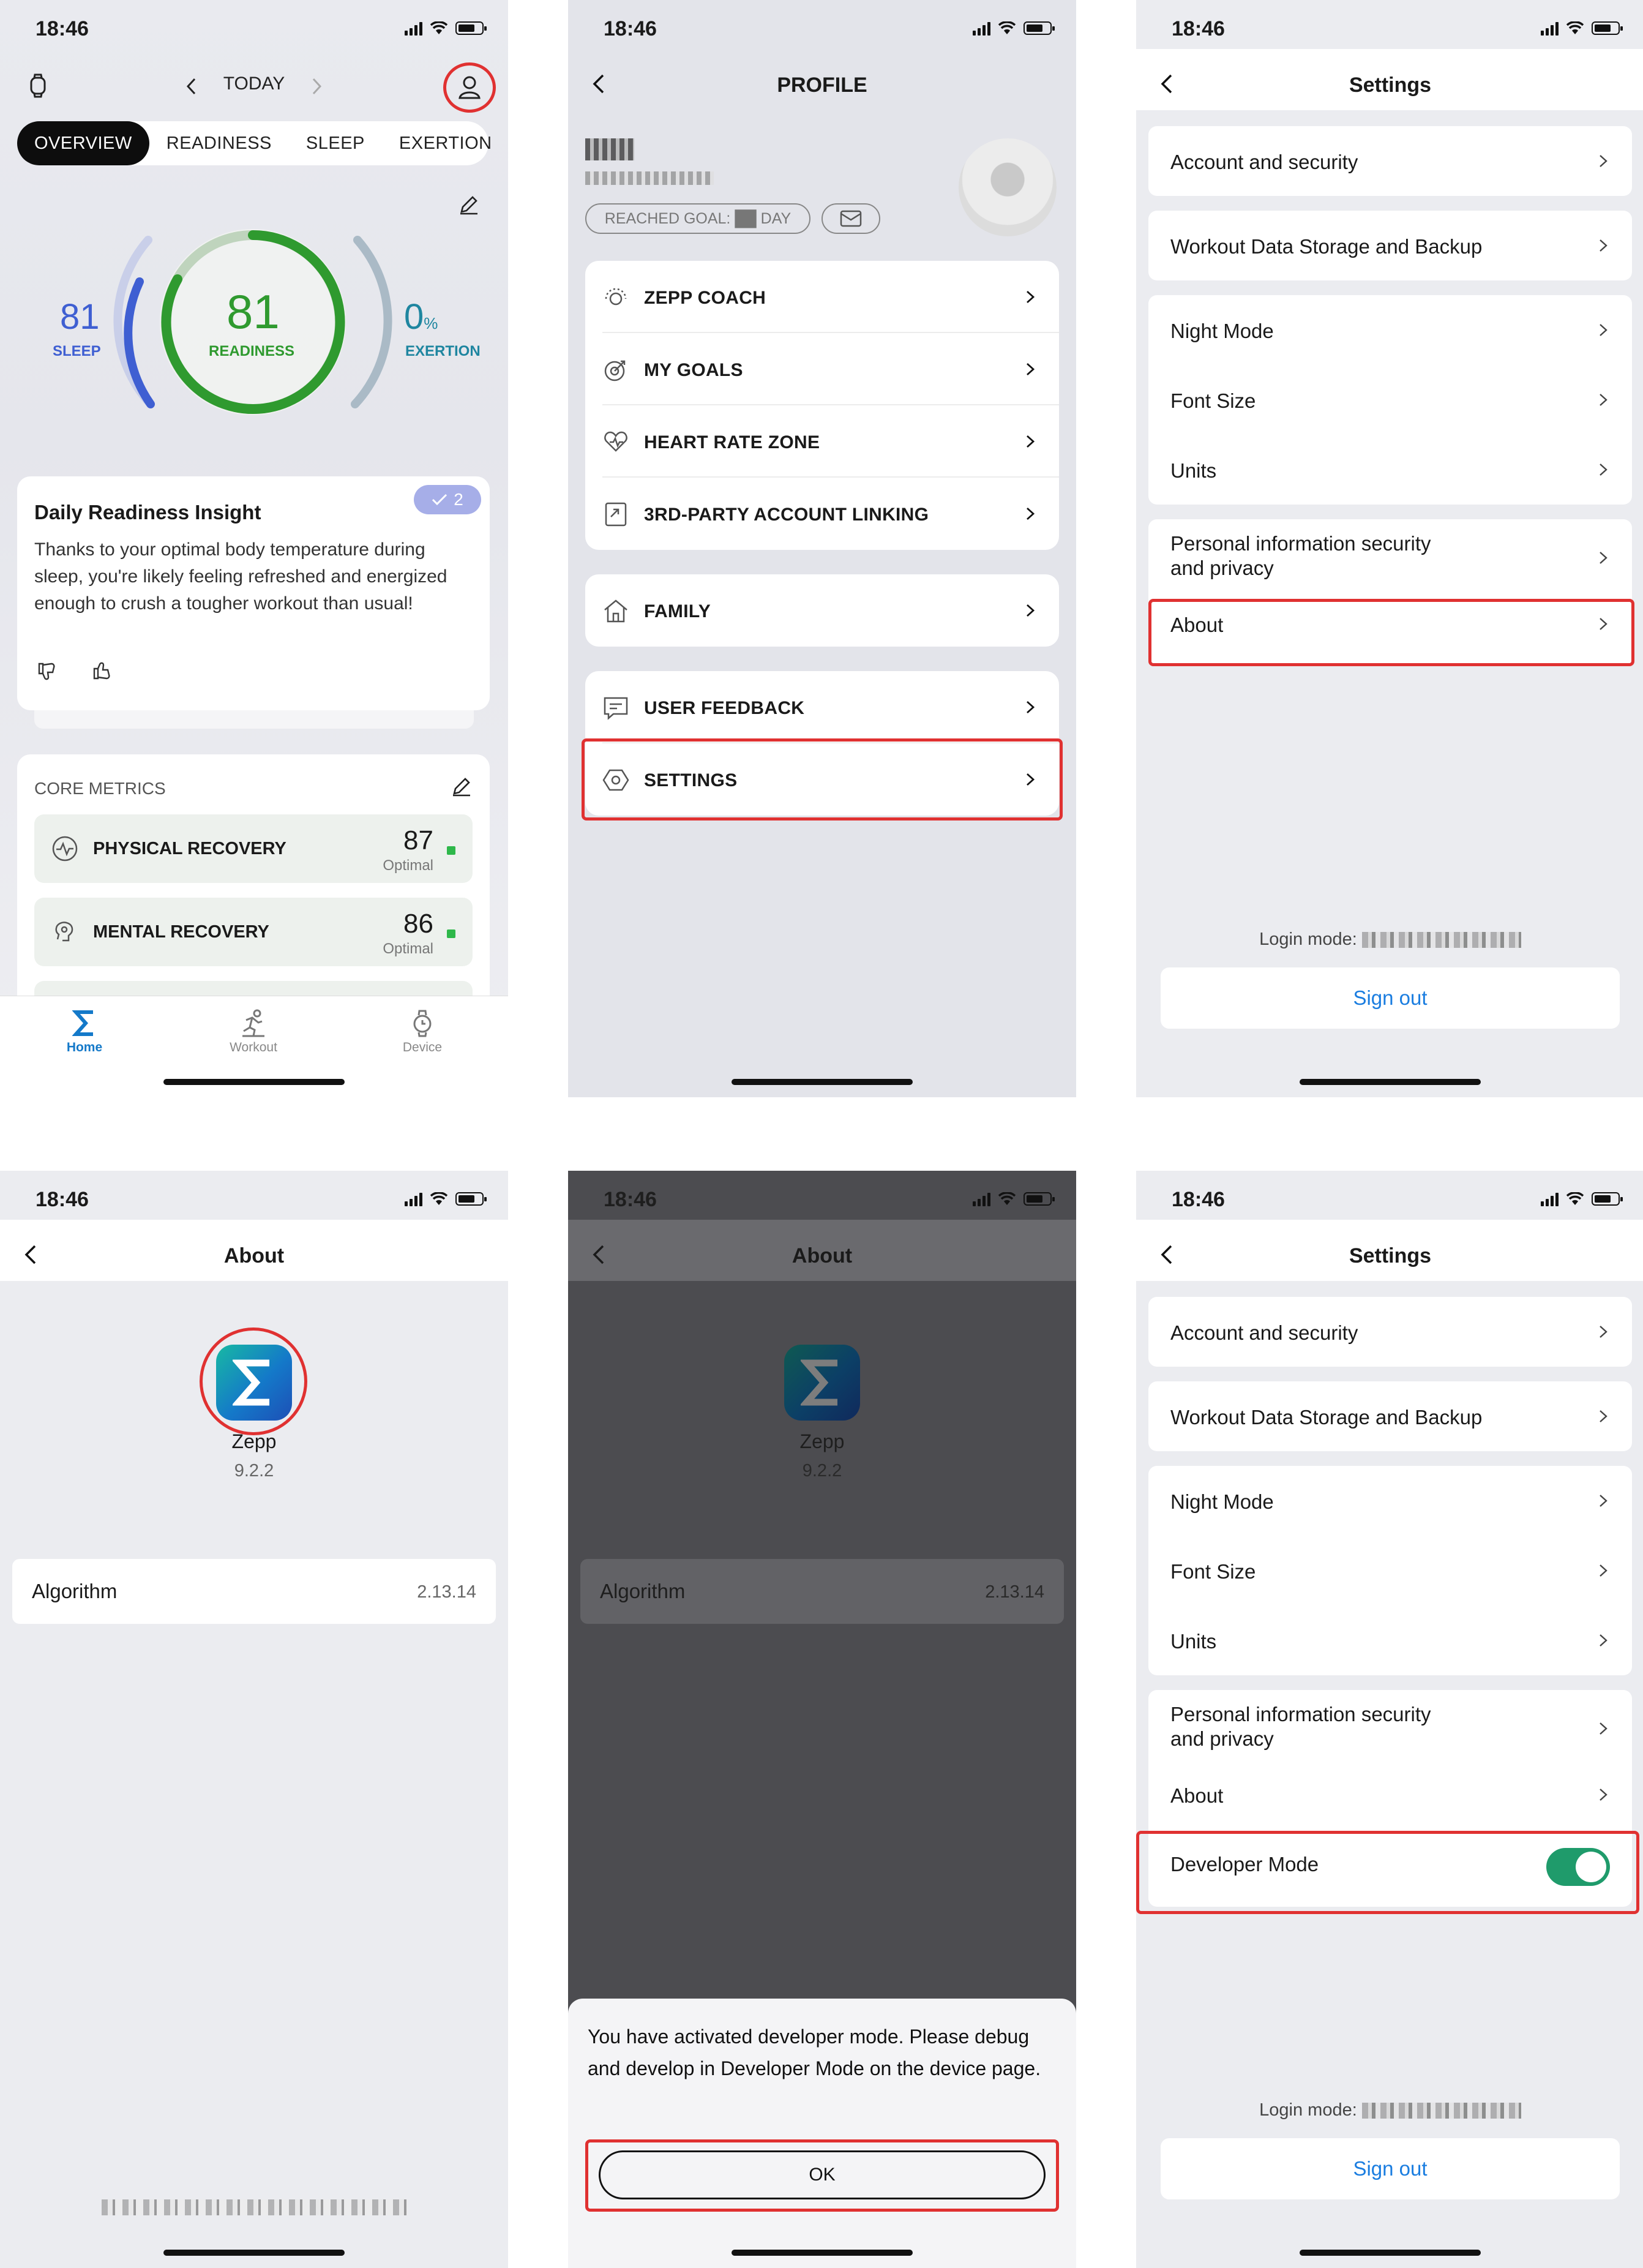 This screenshot has height=2268, width=1643. I want to click on metric-value: 86, so click(418, 924).